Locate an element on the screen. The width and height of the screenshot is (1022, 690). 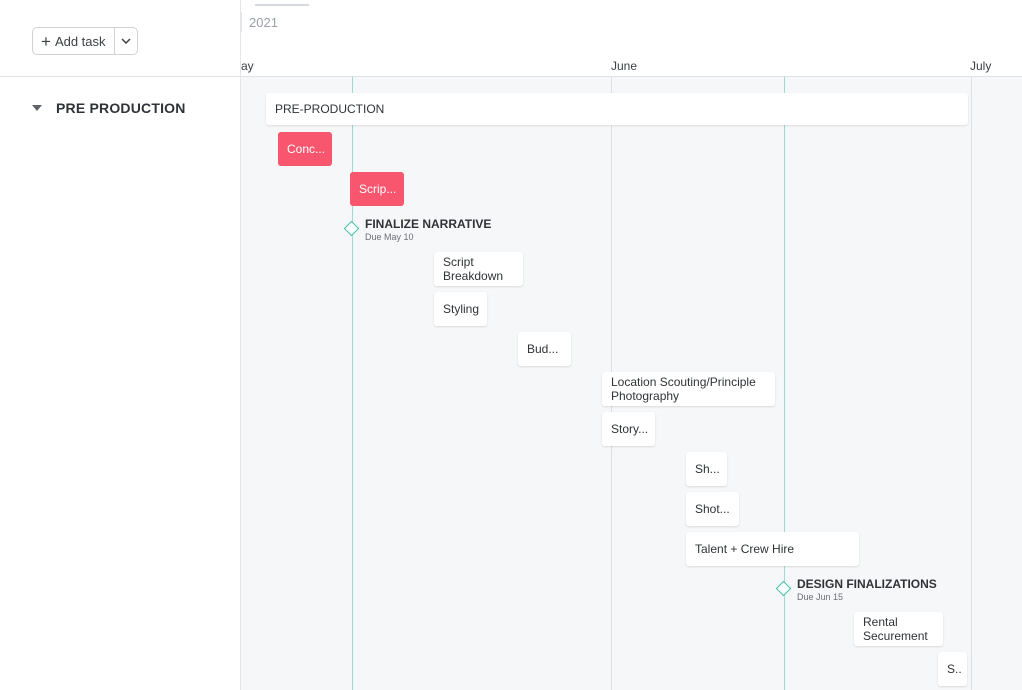
year-divider is located at coordinates (241, 22).